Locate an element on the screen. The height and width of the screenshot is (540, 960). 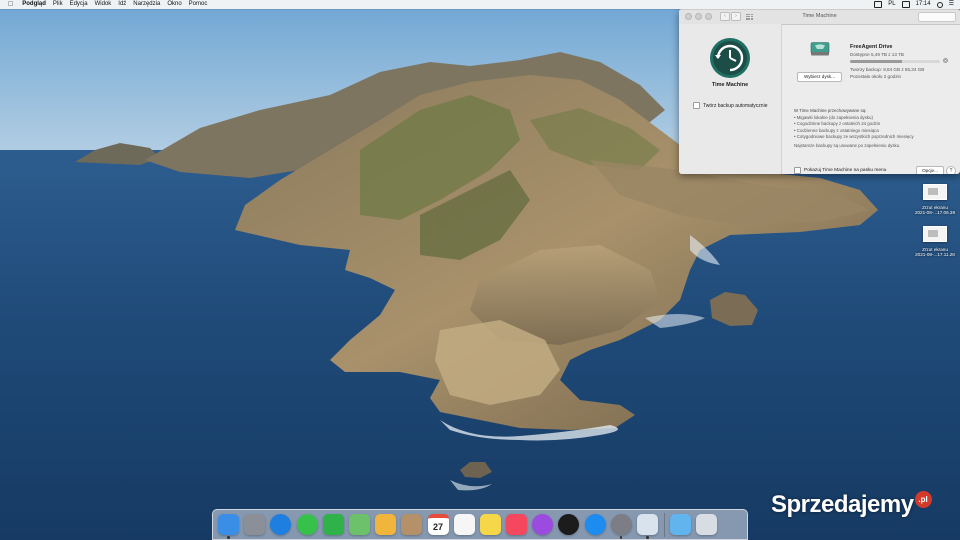
trash-icon is located at coordinates (706, 524).